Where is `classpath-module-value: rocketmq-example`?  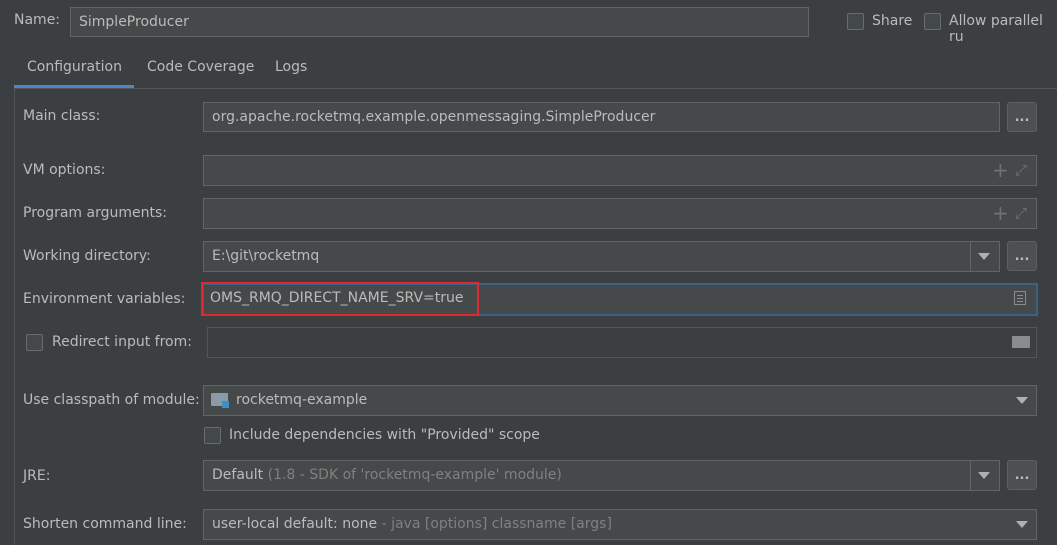
classpath-module-value: rocketmq-example is located at coordinates (302, 400).